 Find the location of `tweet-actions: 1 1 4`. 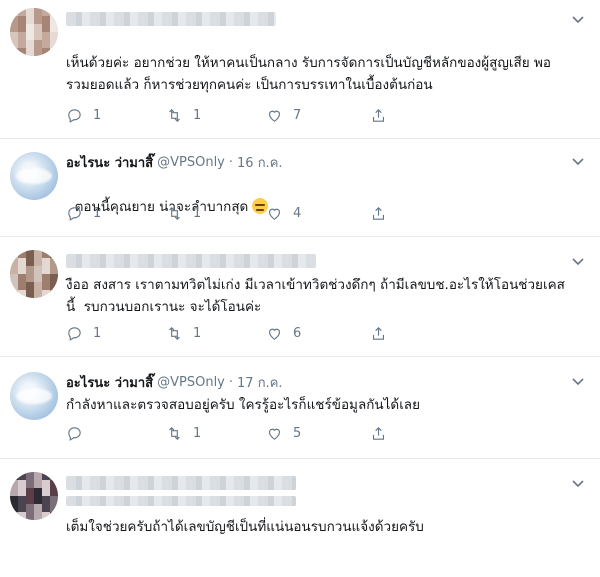

tweet-actions: 1 1 4 is located at coordinates (231, 213).